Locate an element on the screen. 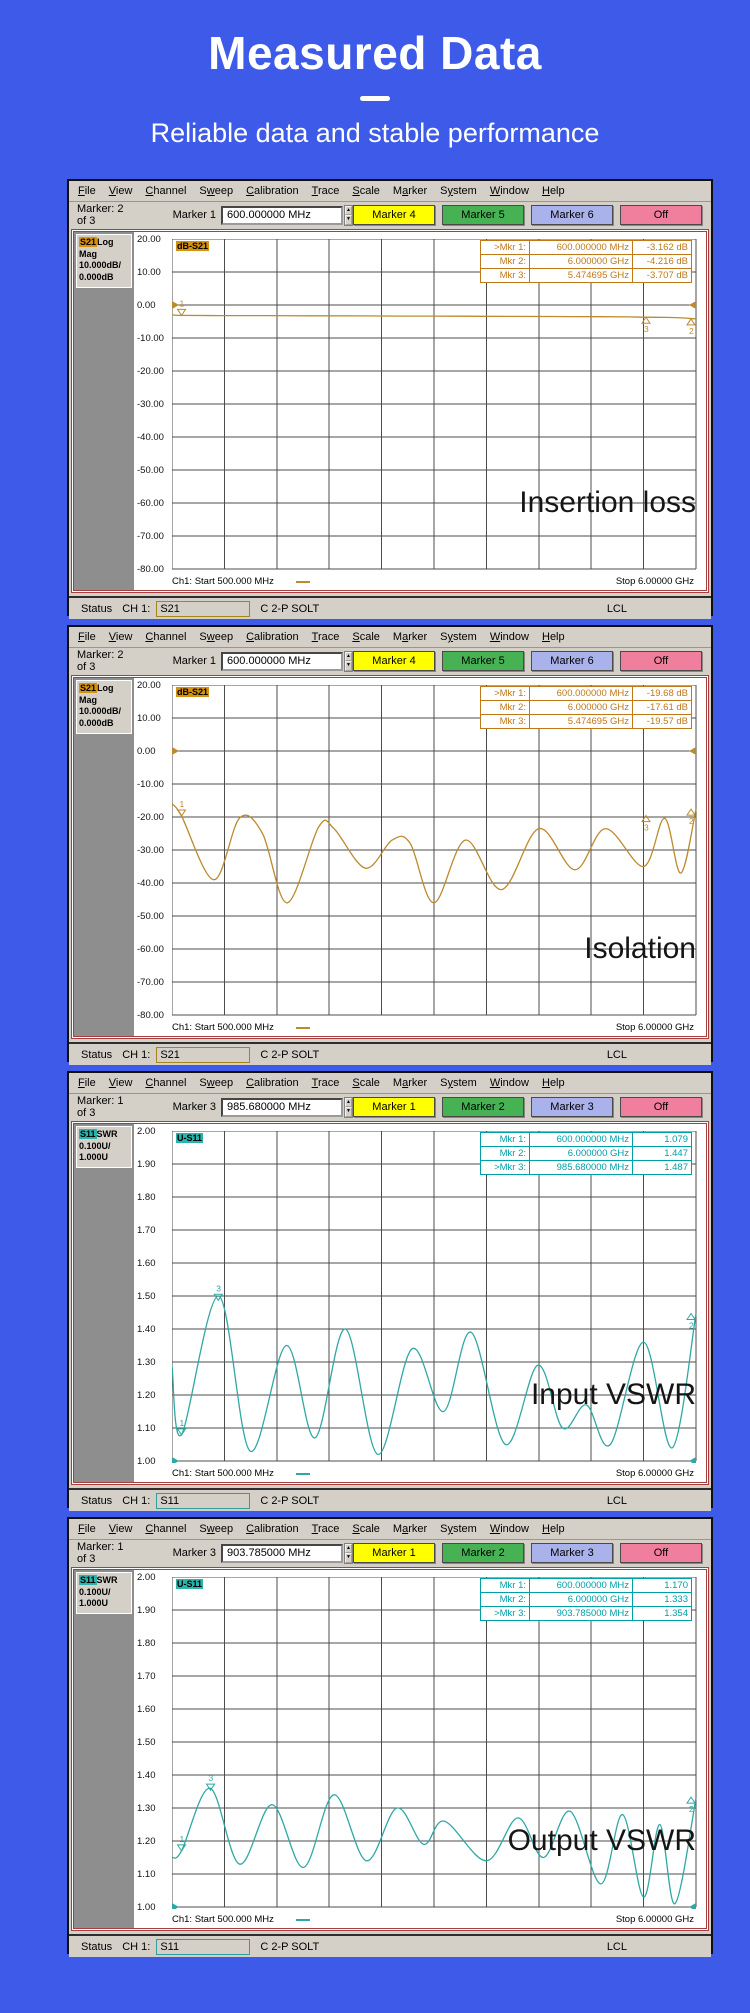  marker-value: -19.68 dB is located at coordinates (662, 693).